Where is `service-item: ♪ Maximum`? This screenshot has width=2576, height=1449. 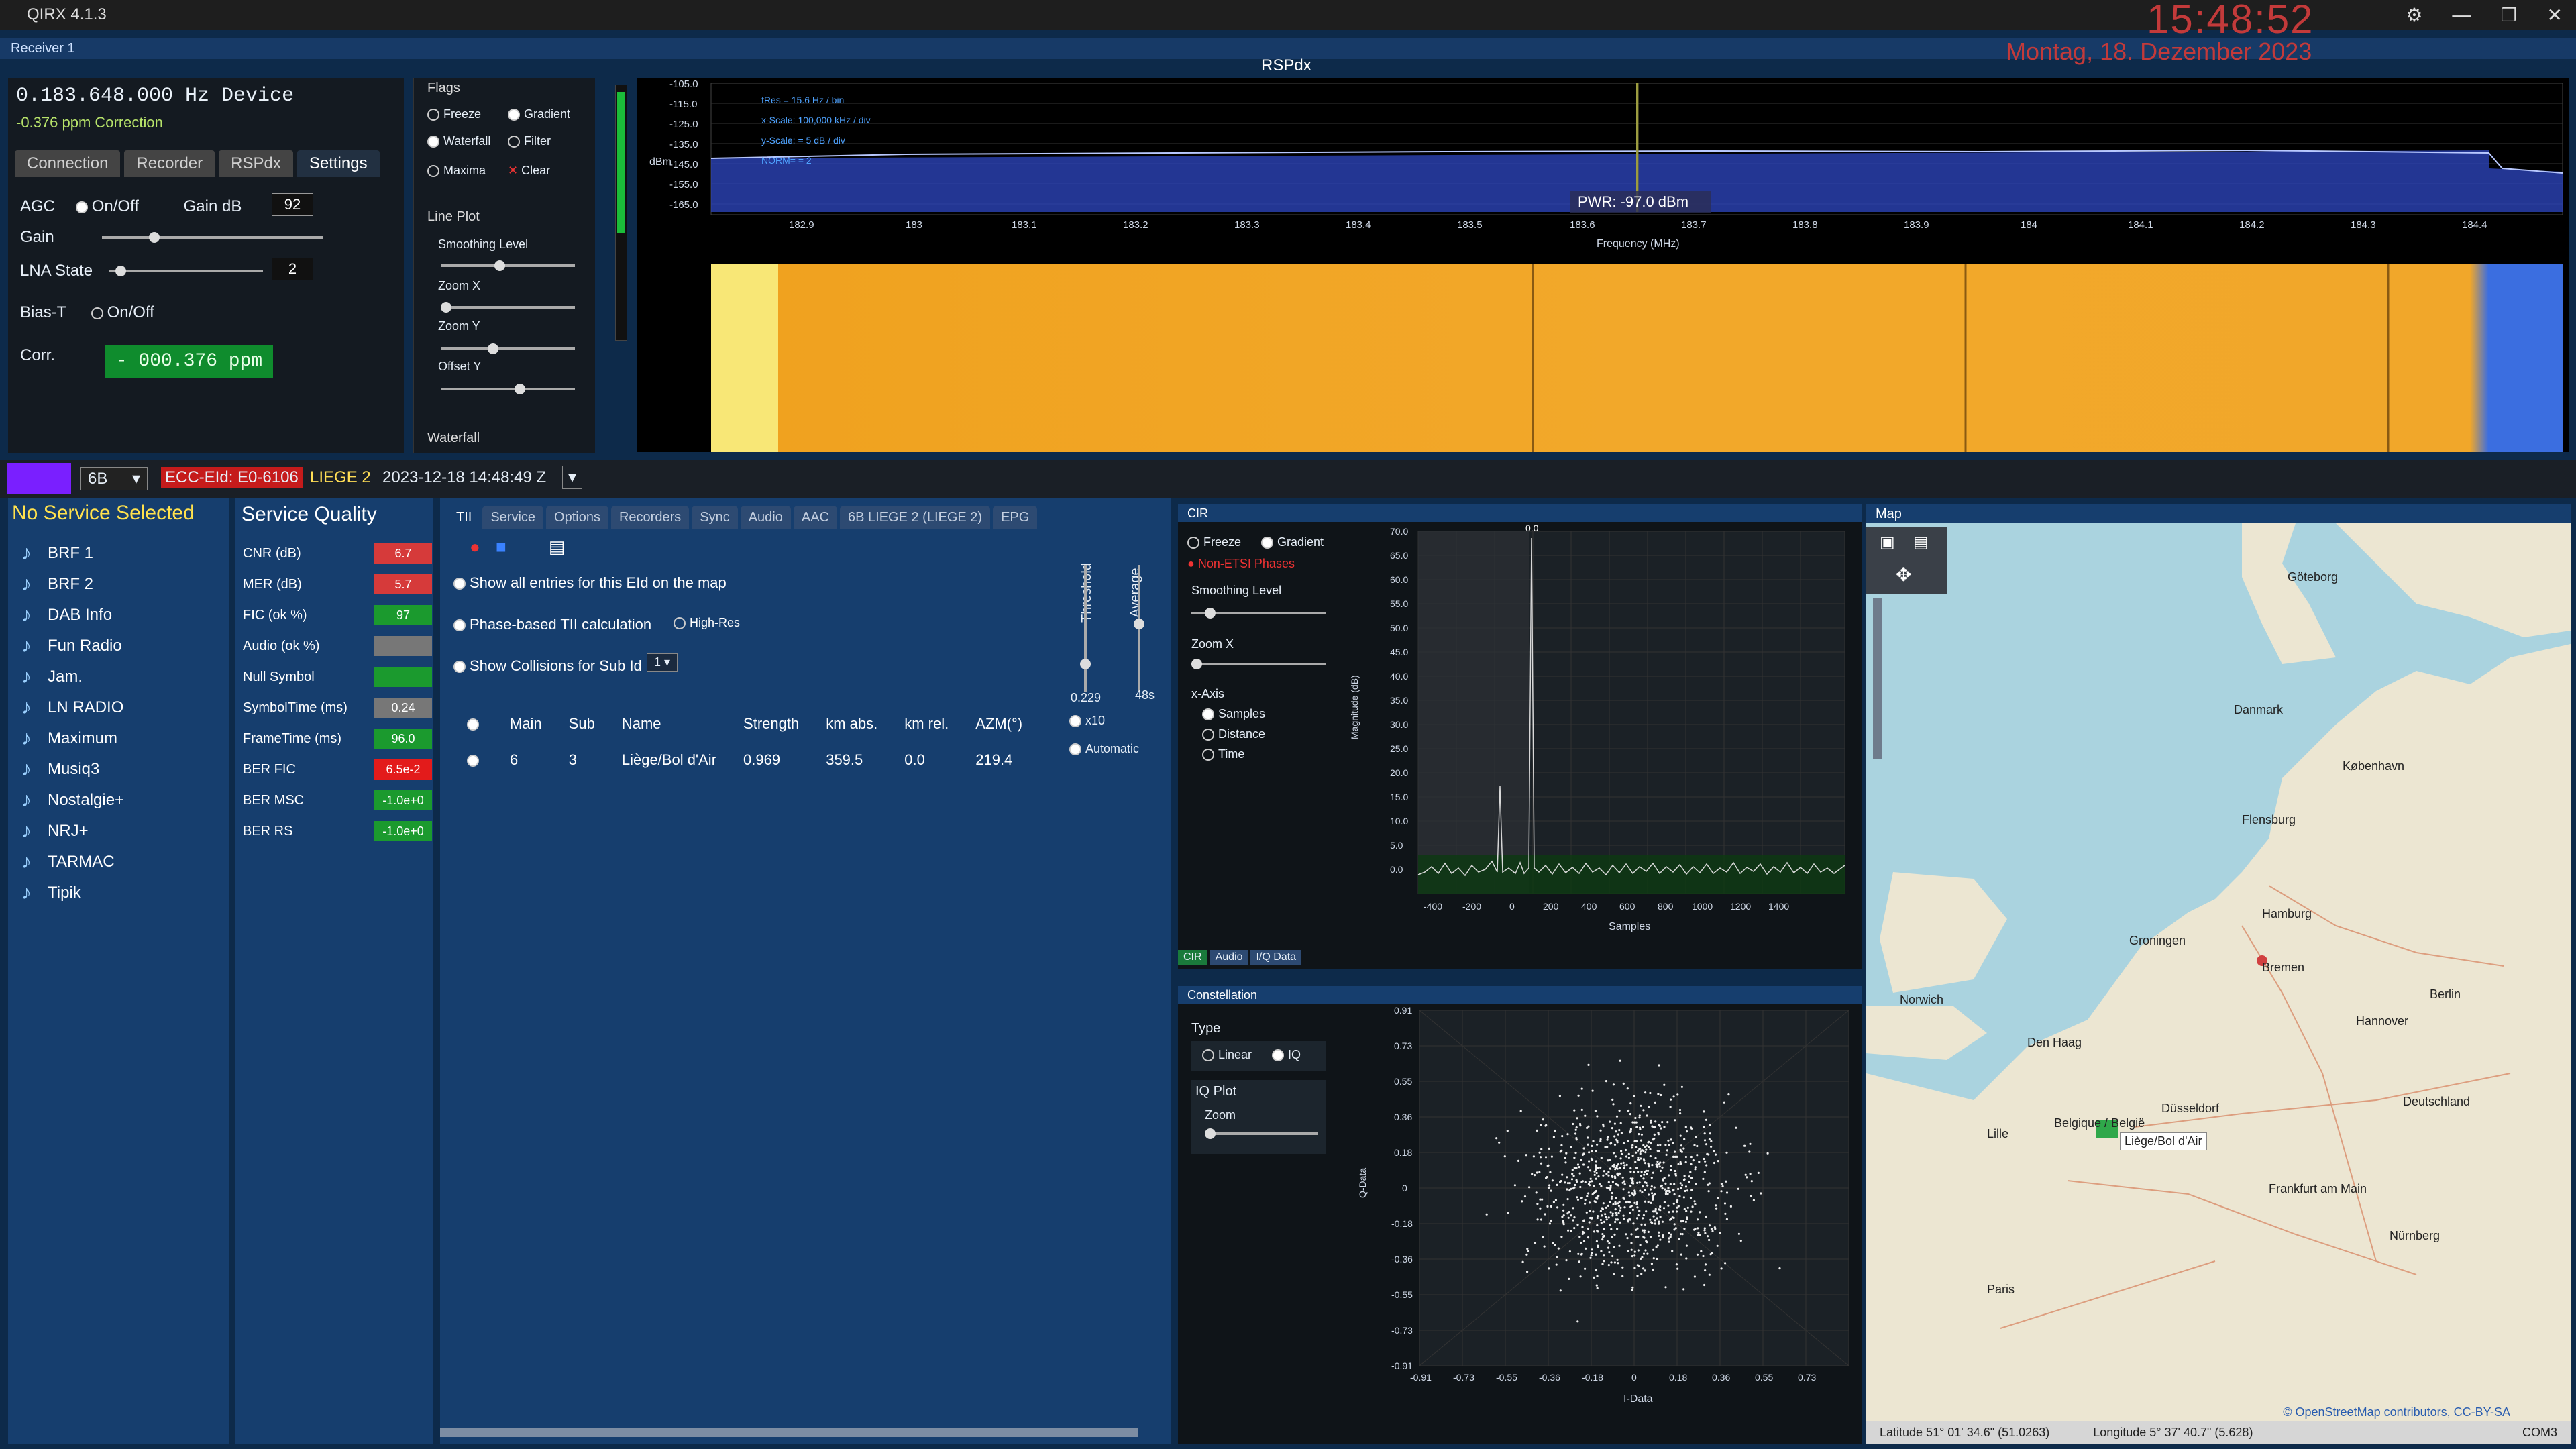
service-item: ♪ Maximum is located at coordinates (69, 738).